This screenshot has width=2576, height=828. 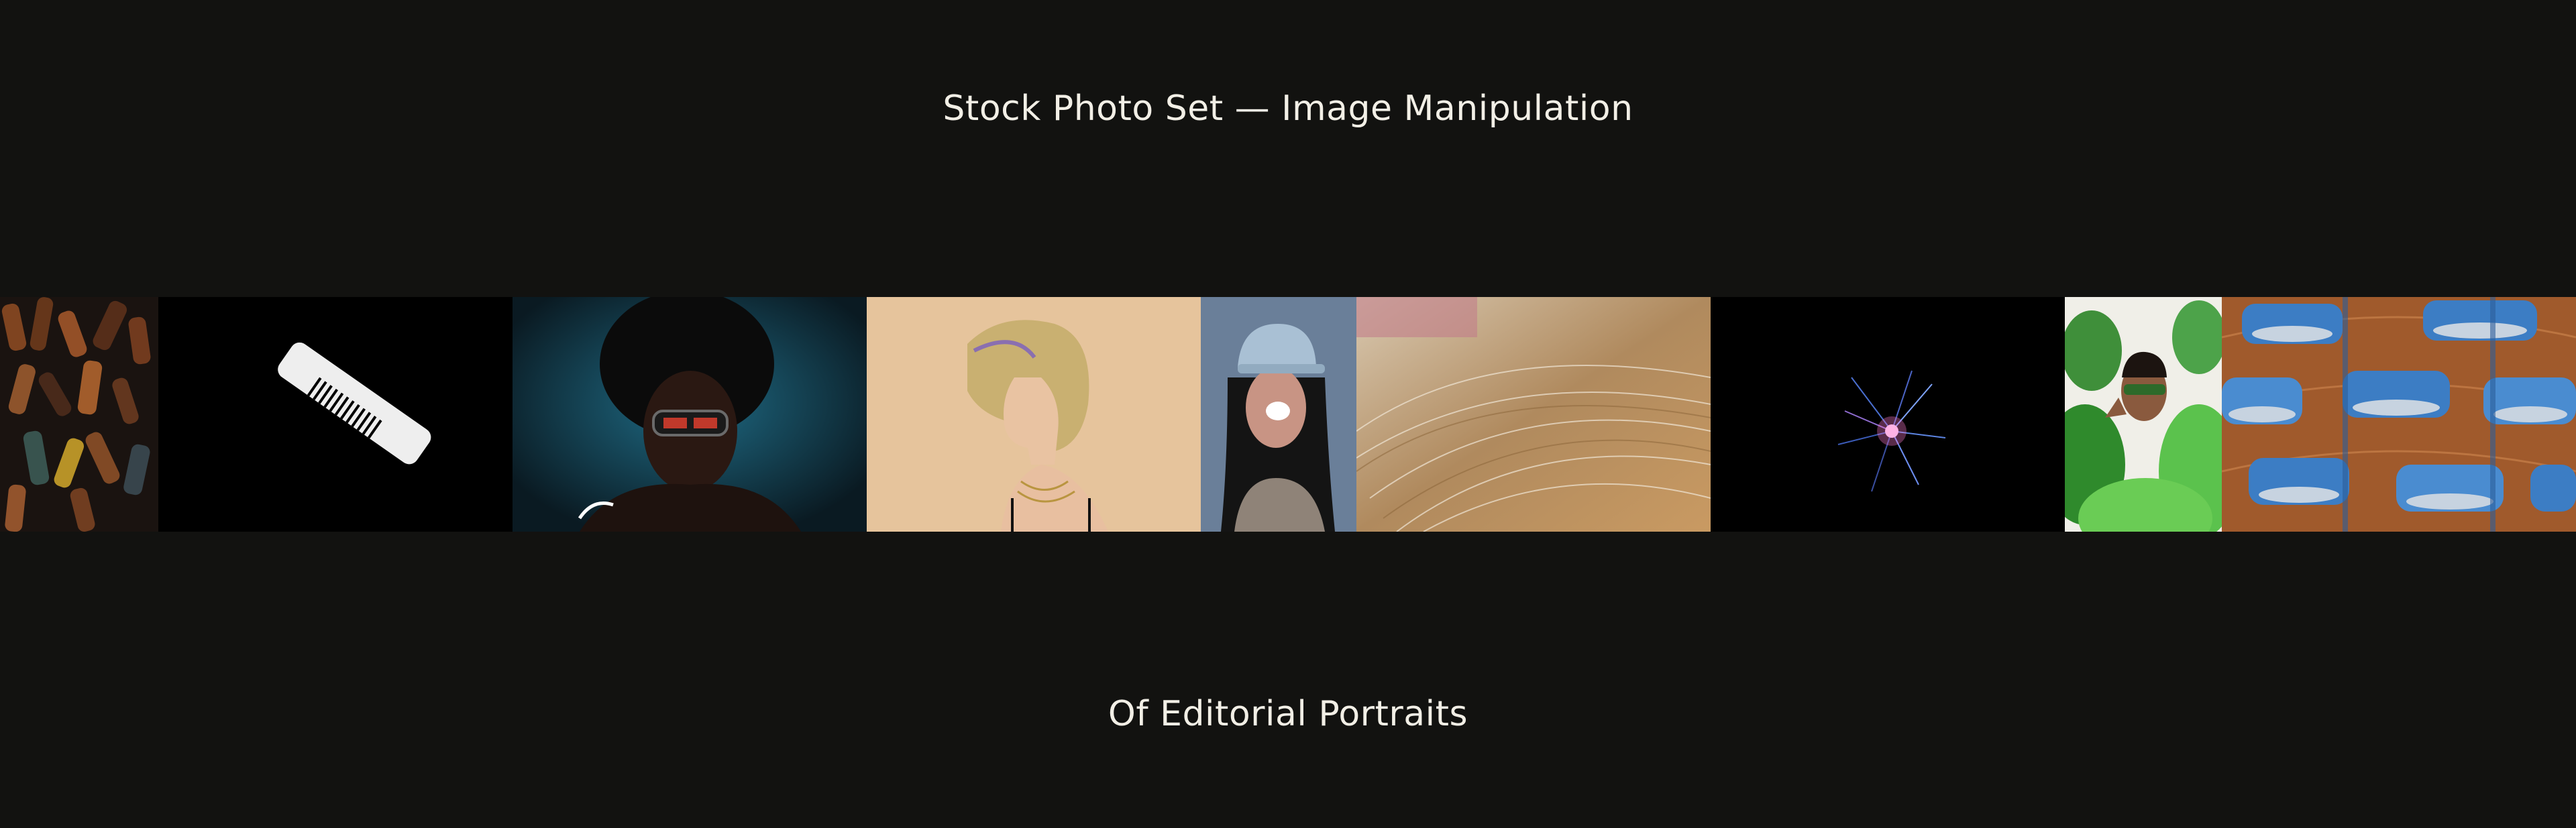 What do you see at coordinates (79, 415) in the screenshot?
I see `photo-hair-curlers-dark` at bounding box center [79, 415].